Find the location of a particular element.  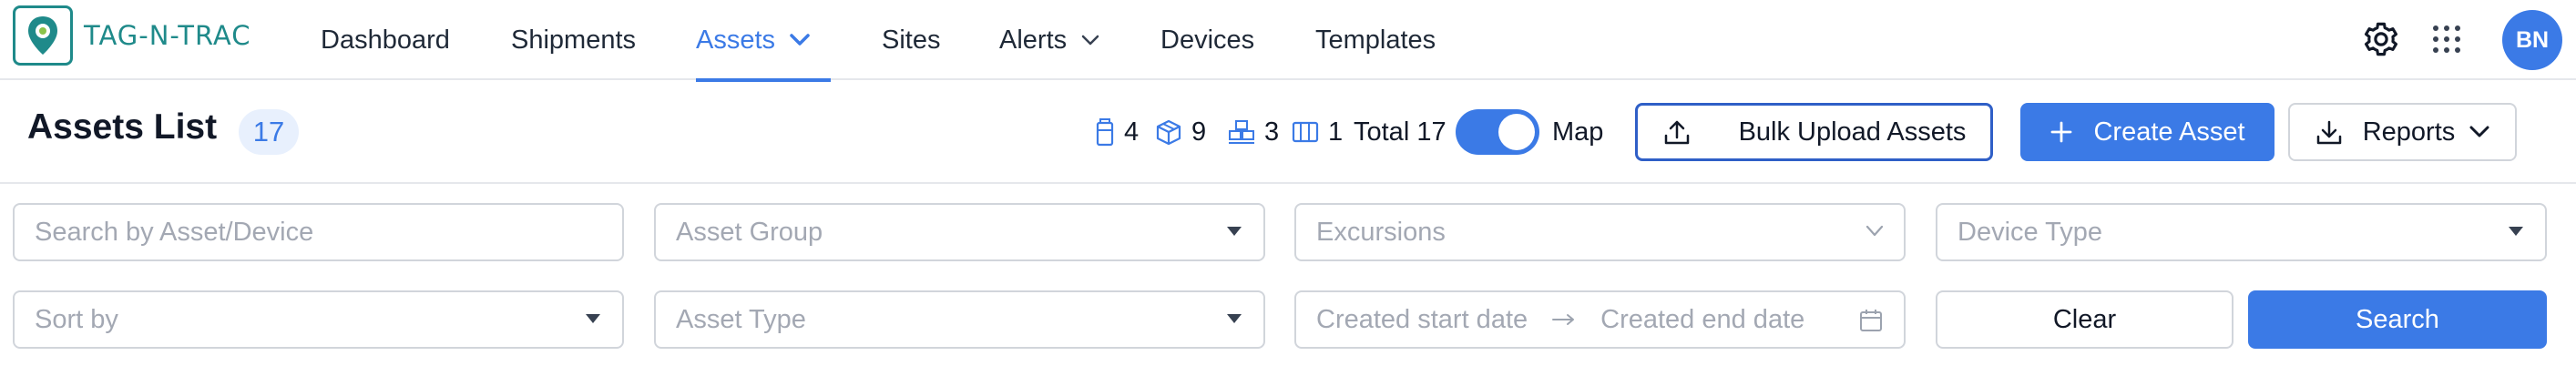

download-icon is located at coordinates (2328, 132).